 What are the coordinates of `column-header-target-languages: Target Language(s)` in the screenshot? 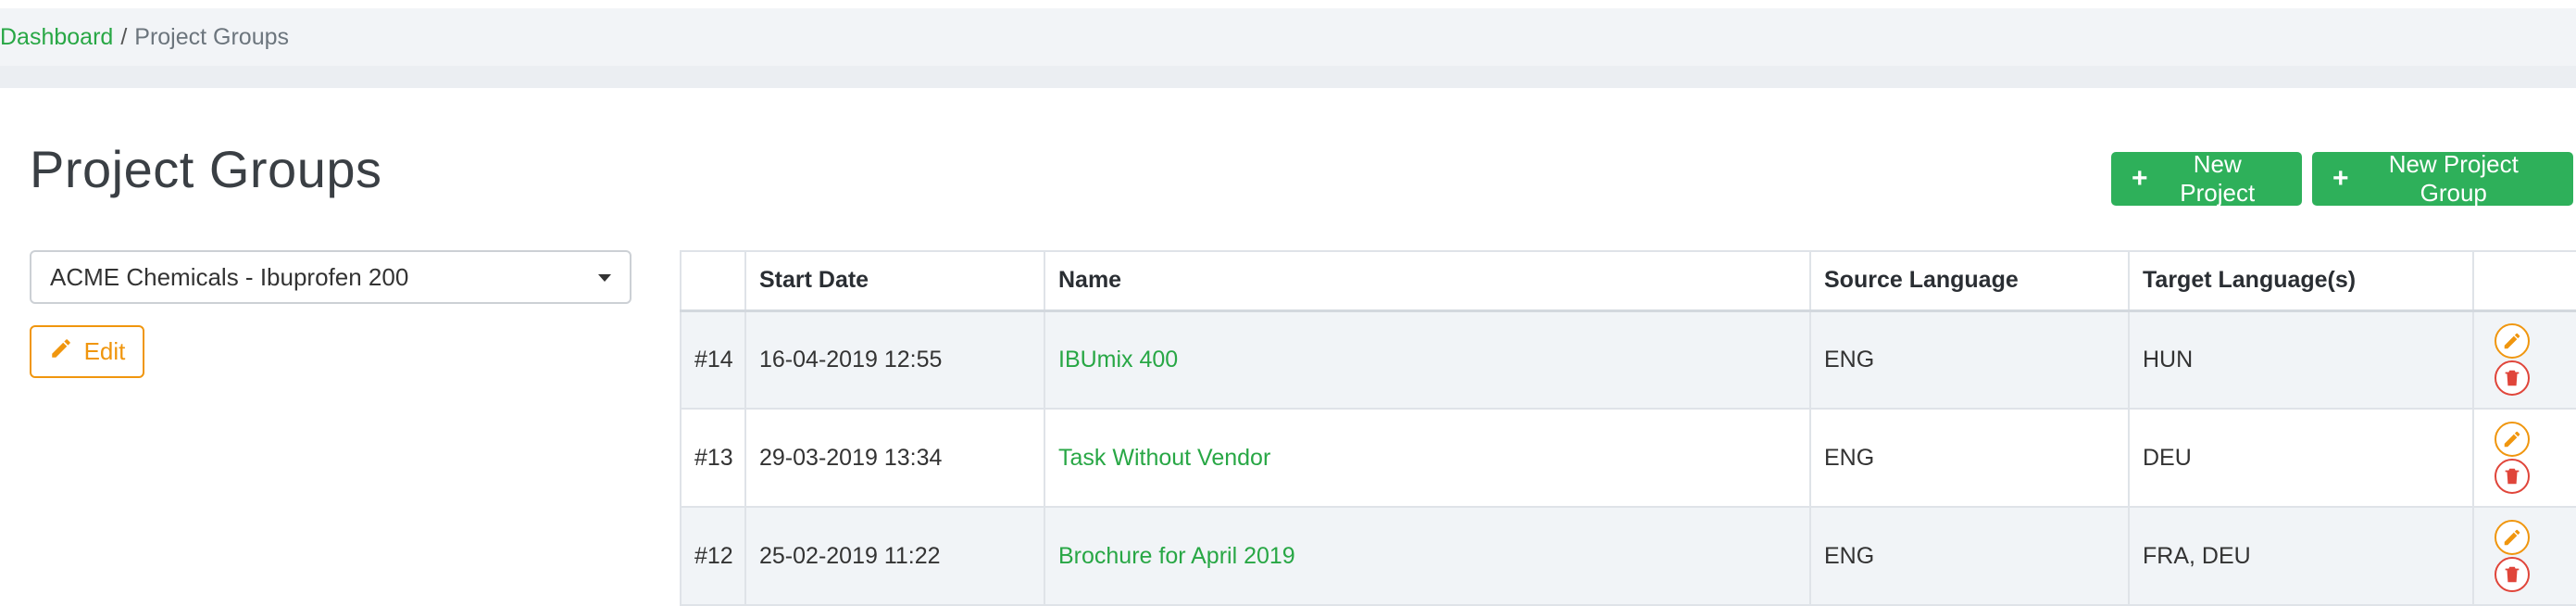 It's located at (2301, 281).